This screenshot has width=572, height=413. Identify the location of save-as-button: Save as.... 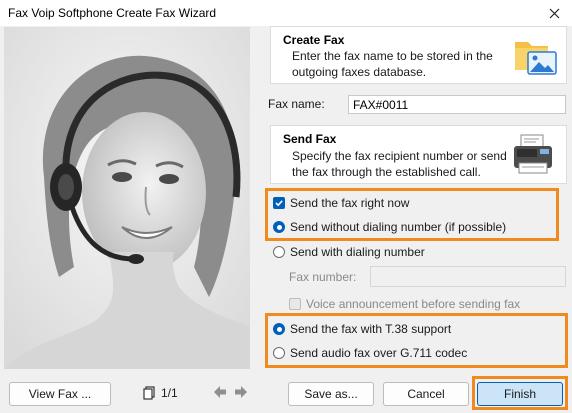
(331, 394).